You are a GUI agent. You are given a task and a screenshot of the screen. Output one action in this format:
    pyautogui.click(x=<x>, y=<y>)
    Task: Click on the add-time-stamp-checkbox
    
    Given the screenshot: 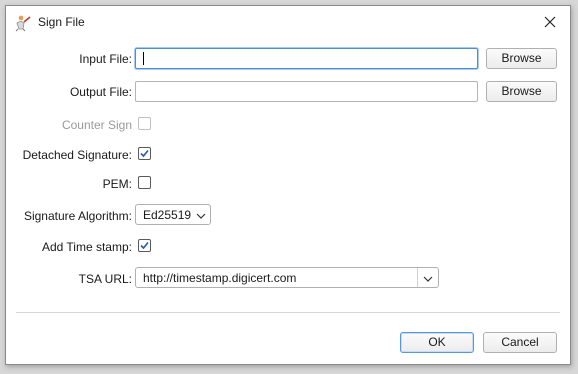 What is the action you would take?
    pyautogui.click(x=144, y=245)
    